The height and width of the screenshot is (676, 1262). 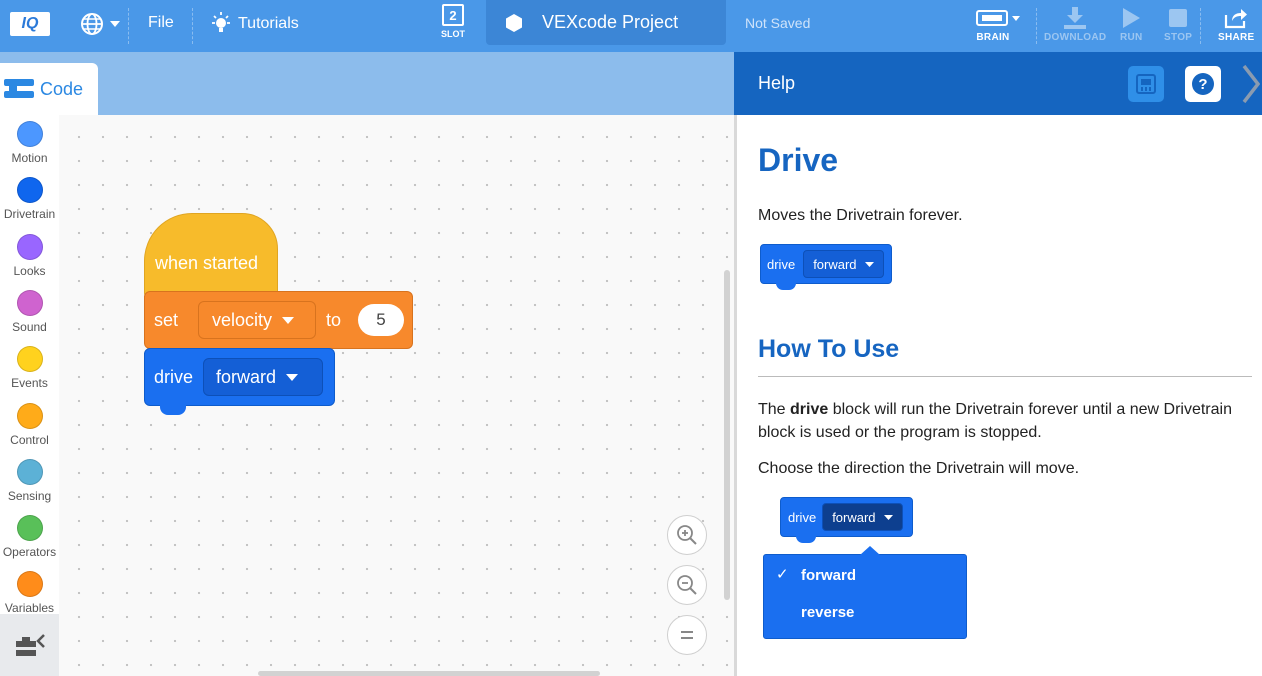 I want to click on zoom-out-icon, so click(x=687, y=585).